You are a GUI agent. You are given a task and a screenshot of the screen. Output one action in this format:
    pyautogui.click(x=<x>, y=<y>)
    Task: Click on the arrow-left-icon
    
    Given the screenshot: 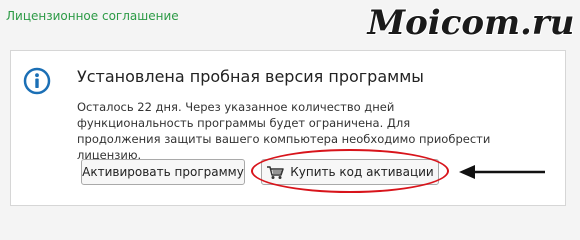 What is the action you would take?
    pyautogui.click(x=502, y=172)
    